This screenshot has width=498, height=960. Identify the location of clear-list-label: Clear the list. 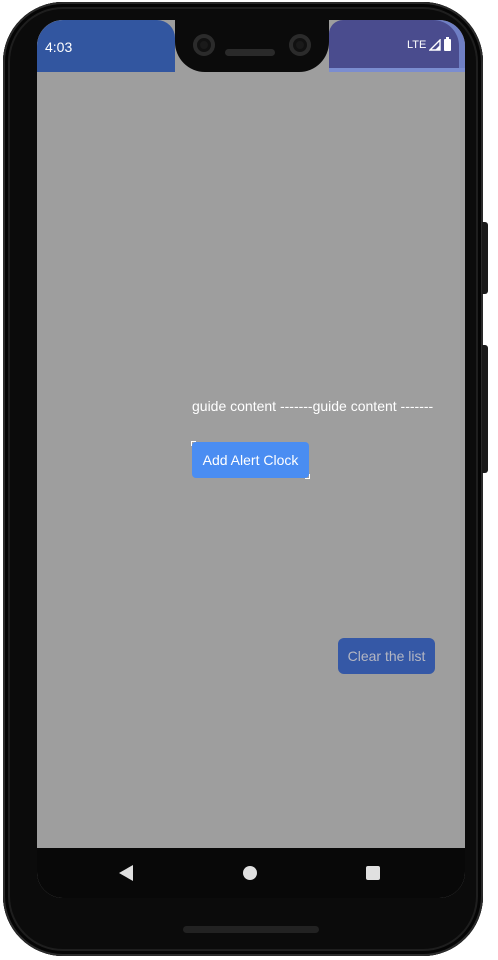
(386, 656).